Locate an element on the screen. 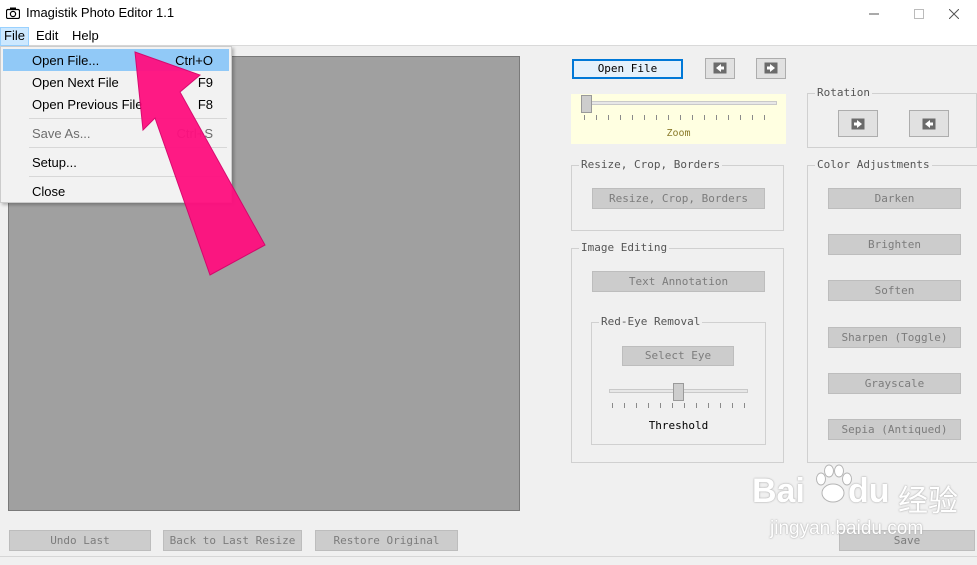 The height and width of the screenshot is (565, 977). menu-item-save-as: Save As... Ctrl+S is located at coordinates (116, 133).